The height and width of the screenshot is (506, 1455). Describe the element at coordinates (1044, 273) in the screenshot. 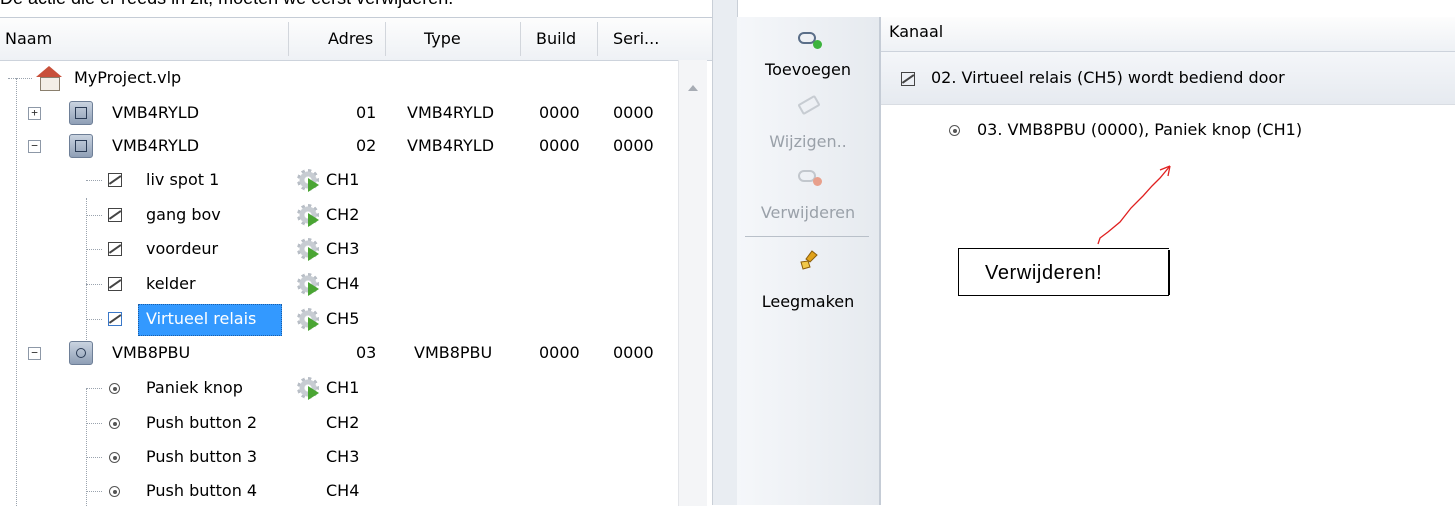

I see `annotation-label: Verwijderen!` at that location.